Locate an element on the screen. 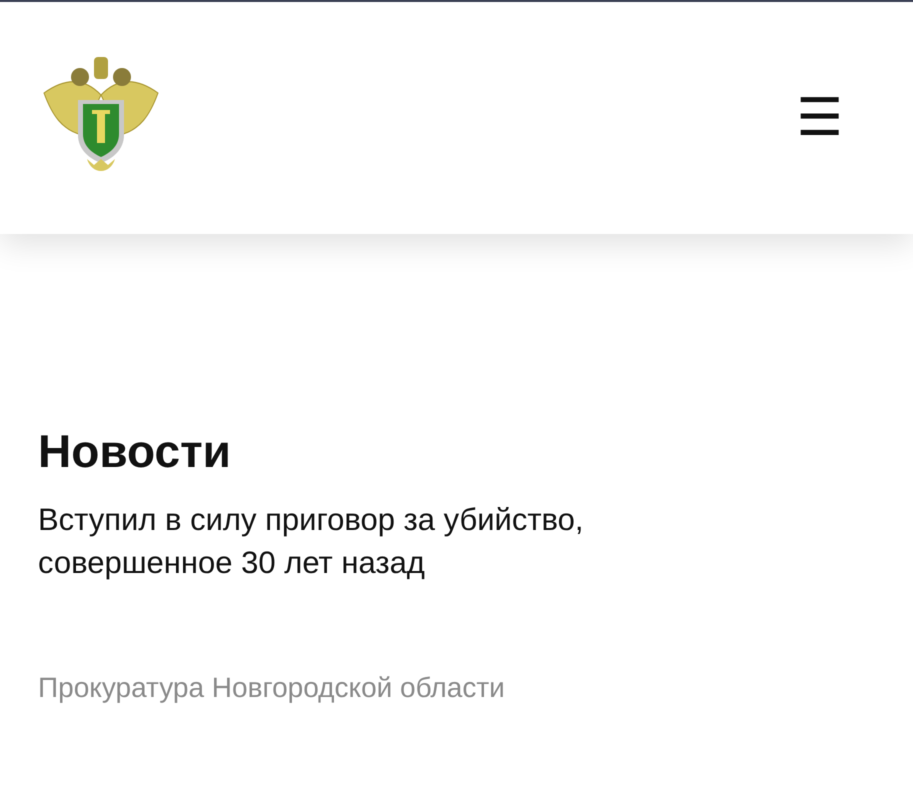  news-source: Прокуратура Новгородской области is located at coordinates (272, 688).